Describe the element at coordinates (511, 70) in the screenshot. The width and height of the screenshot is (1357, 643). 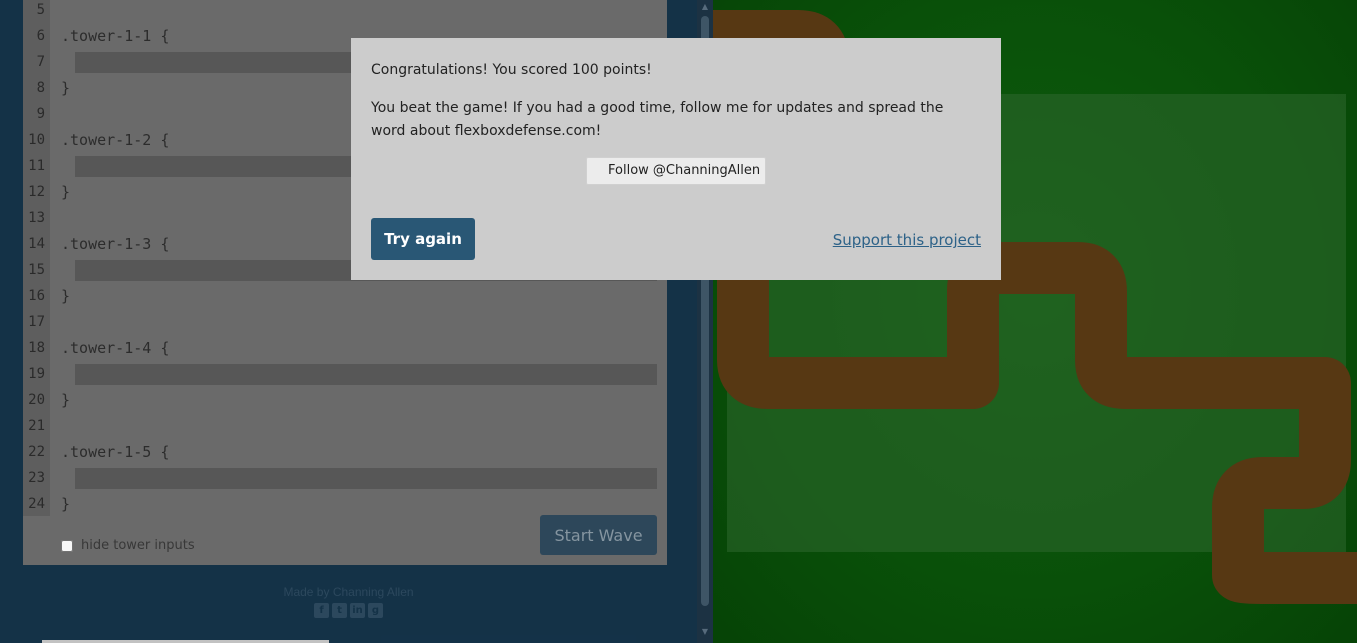
I see `score-message: Congratulations! You scored 100 points!` at that location.